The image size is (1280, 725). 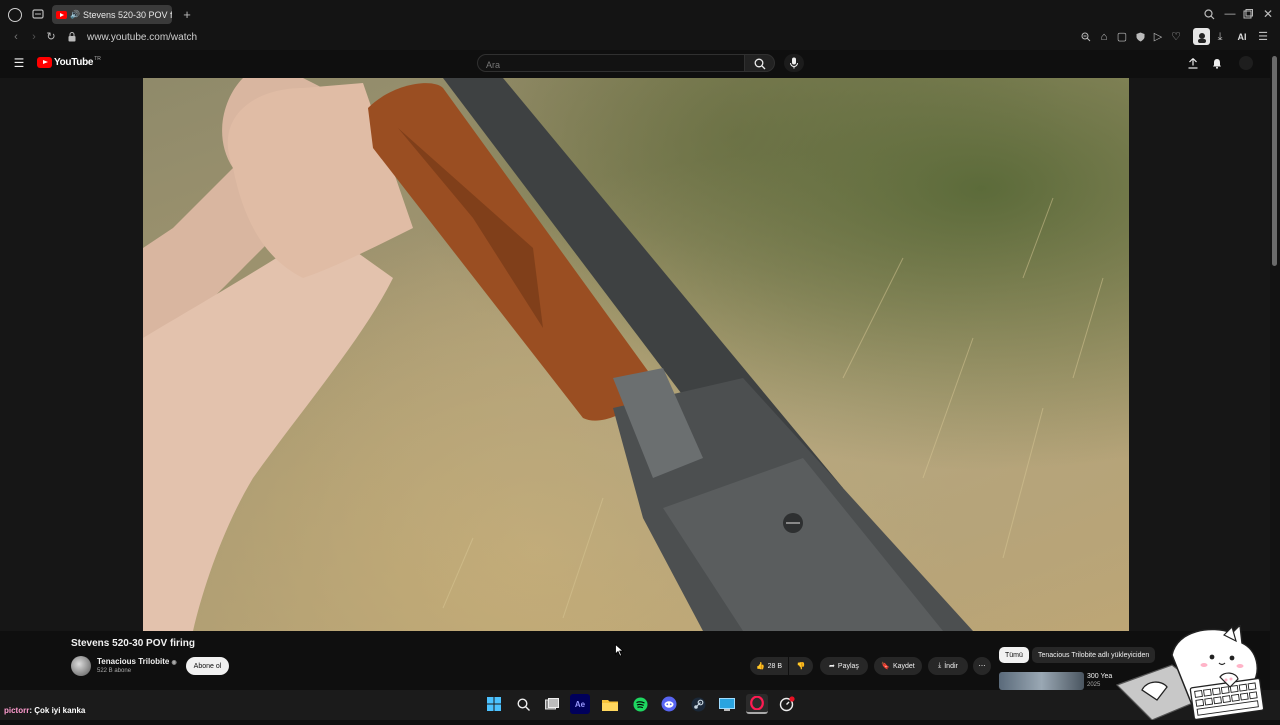 I want to click on recommendation-subtitle: 2025, so click(x=1094, y=685).